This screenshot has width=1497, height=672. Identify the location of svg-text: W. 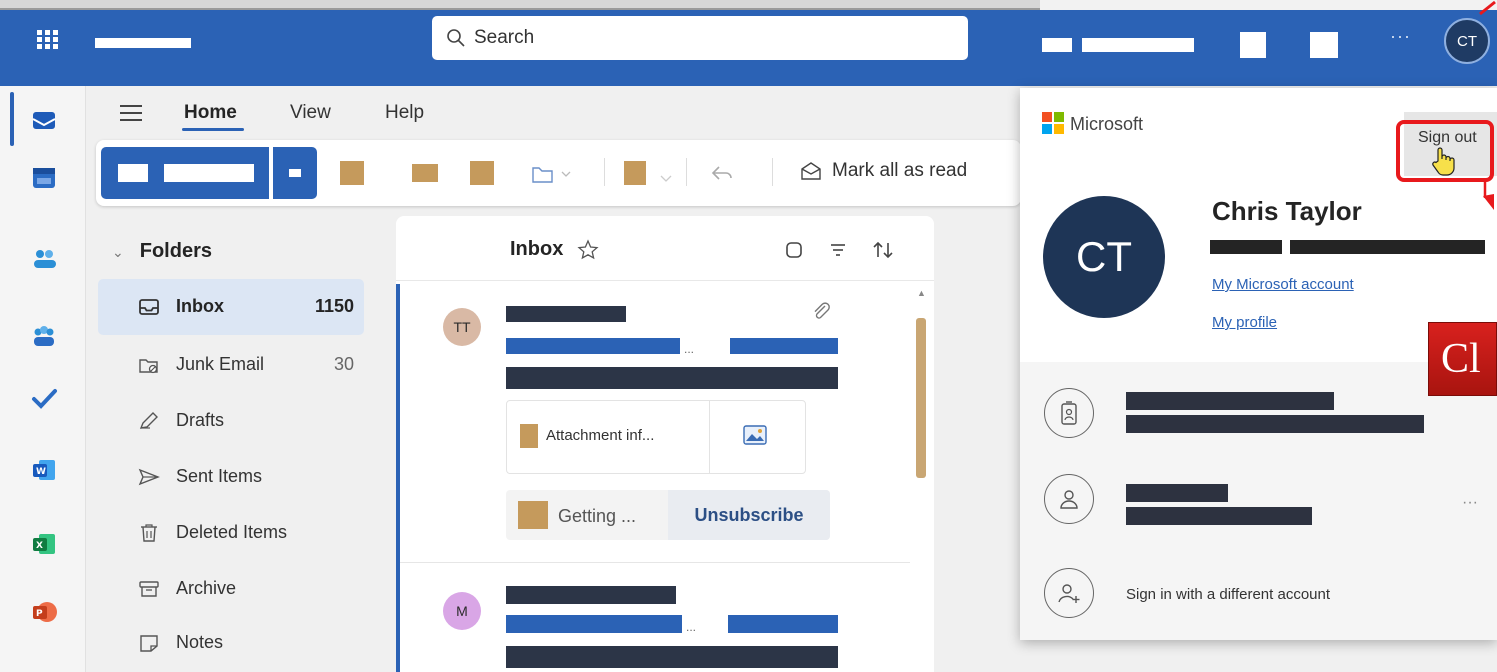
(41, 472).